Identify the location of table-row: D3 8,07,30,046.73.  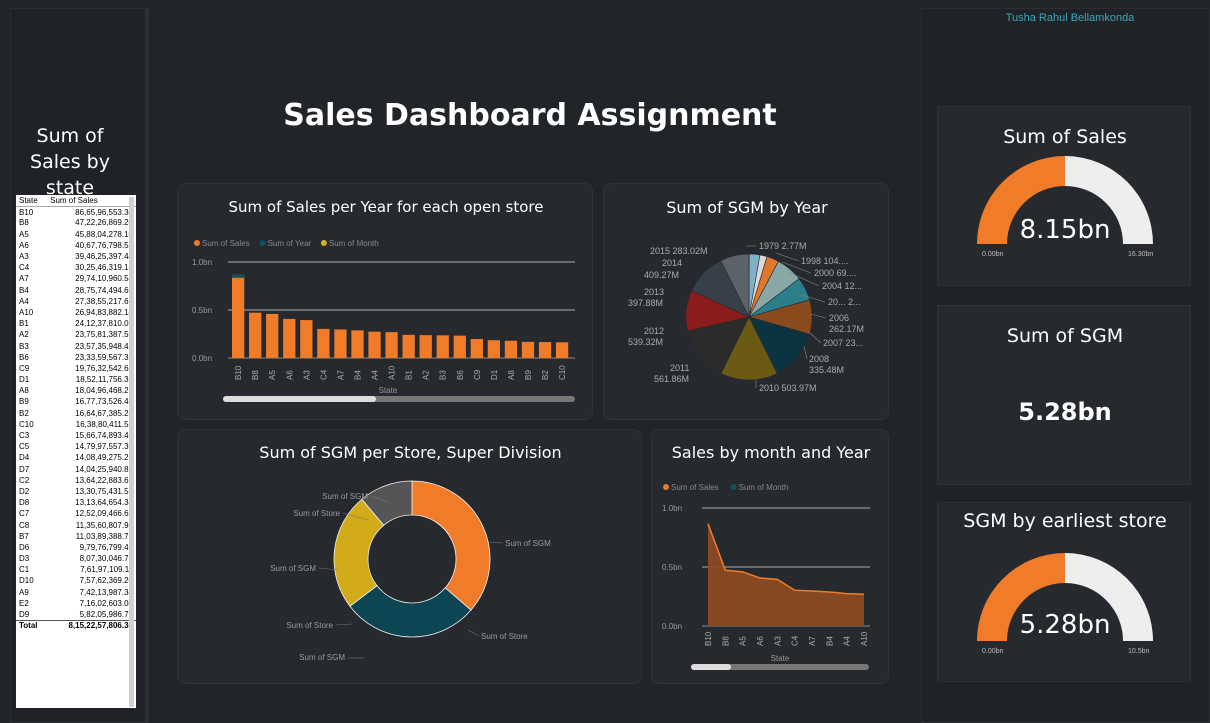
(76, 558).